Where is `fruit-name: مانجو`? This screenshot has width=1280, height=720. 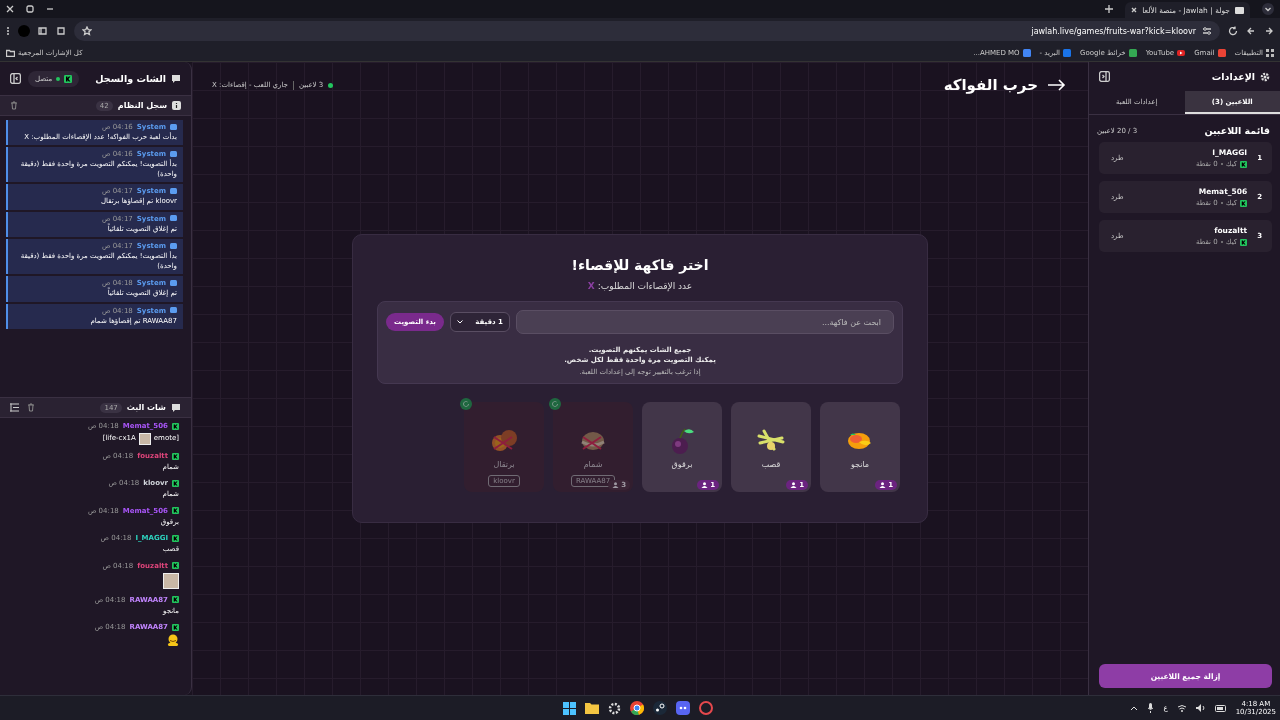
fruit-name: مانجو is located at coordinates (860, 464).